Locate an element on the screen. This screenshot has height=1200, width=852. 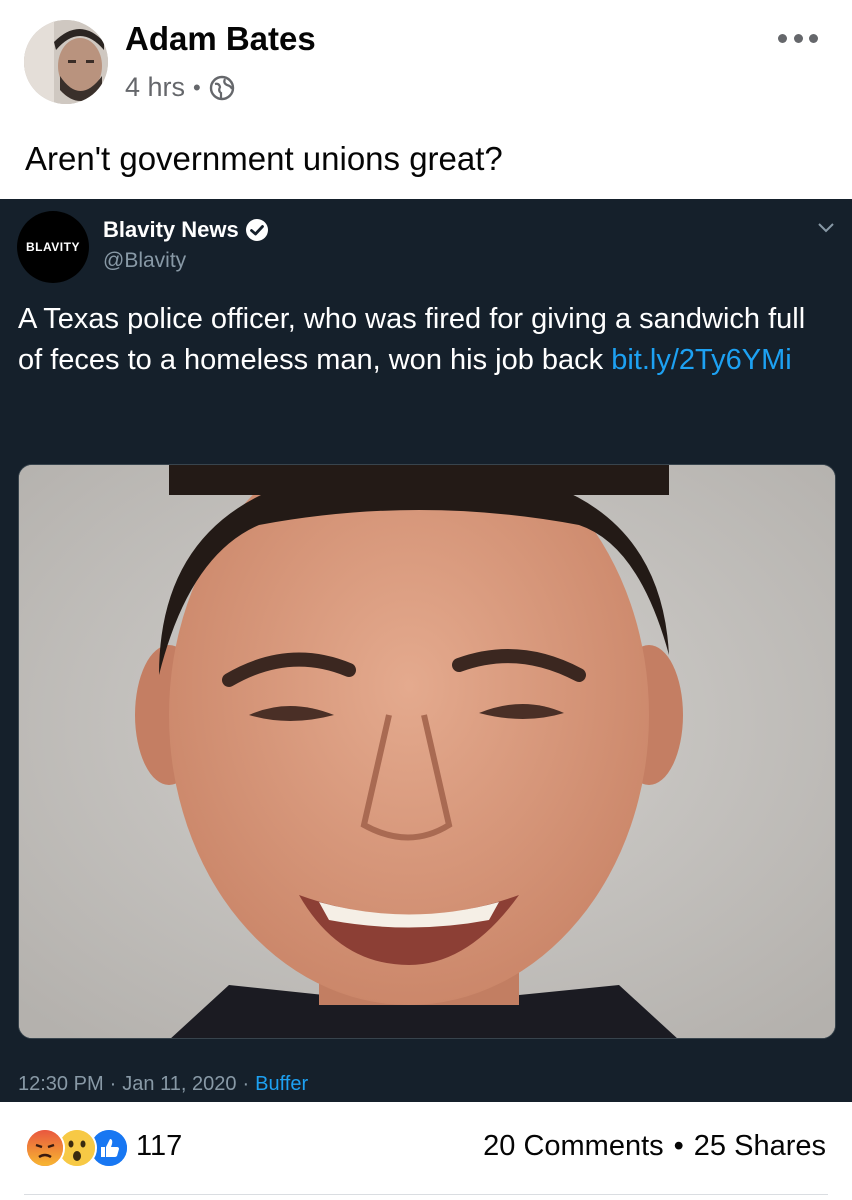
tweet-account-label: Blavity News is located at coordinates (171, 229).